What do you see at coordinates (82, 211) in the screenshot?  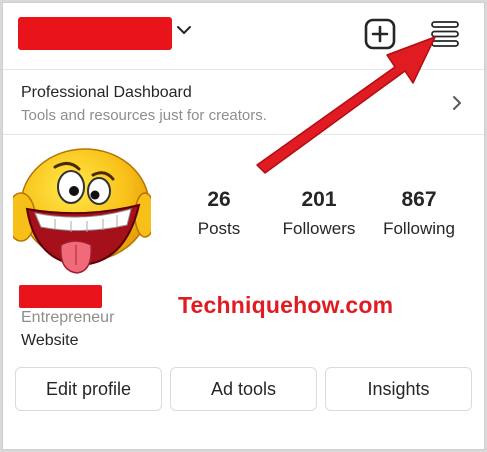 I see `avatar` at bounding box center [82, 211].